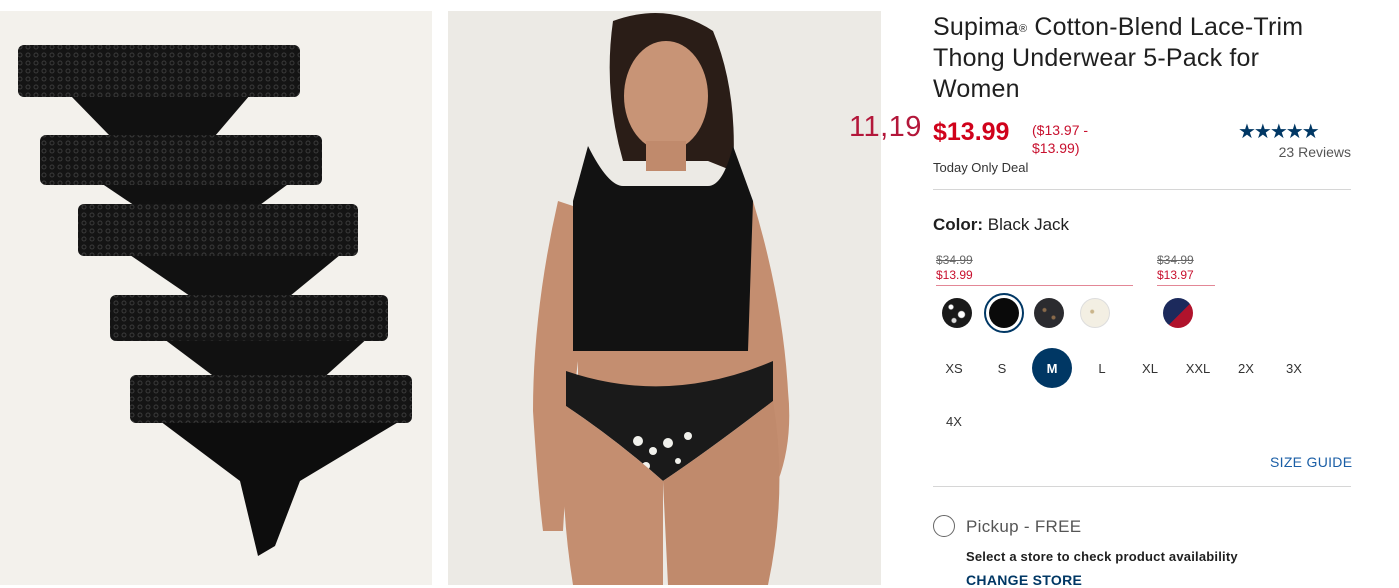 This screenshot has height=588, width=1399. I want to click on star-icons: ★★★★★, so click(1279, 132).